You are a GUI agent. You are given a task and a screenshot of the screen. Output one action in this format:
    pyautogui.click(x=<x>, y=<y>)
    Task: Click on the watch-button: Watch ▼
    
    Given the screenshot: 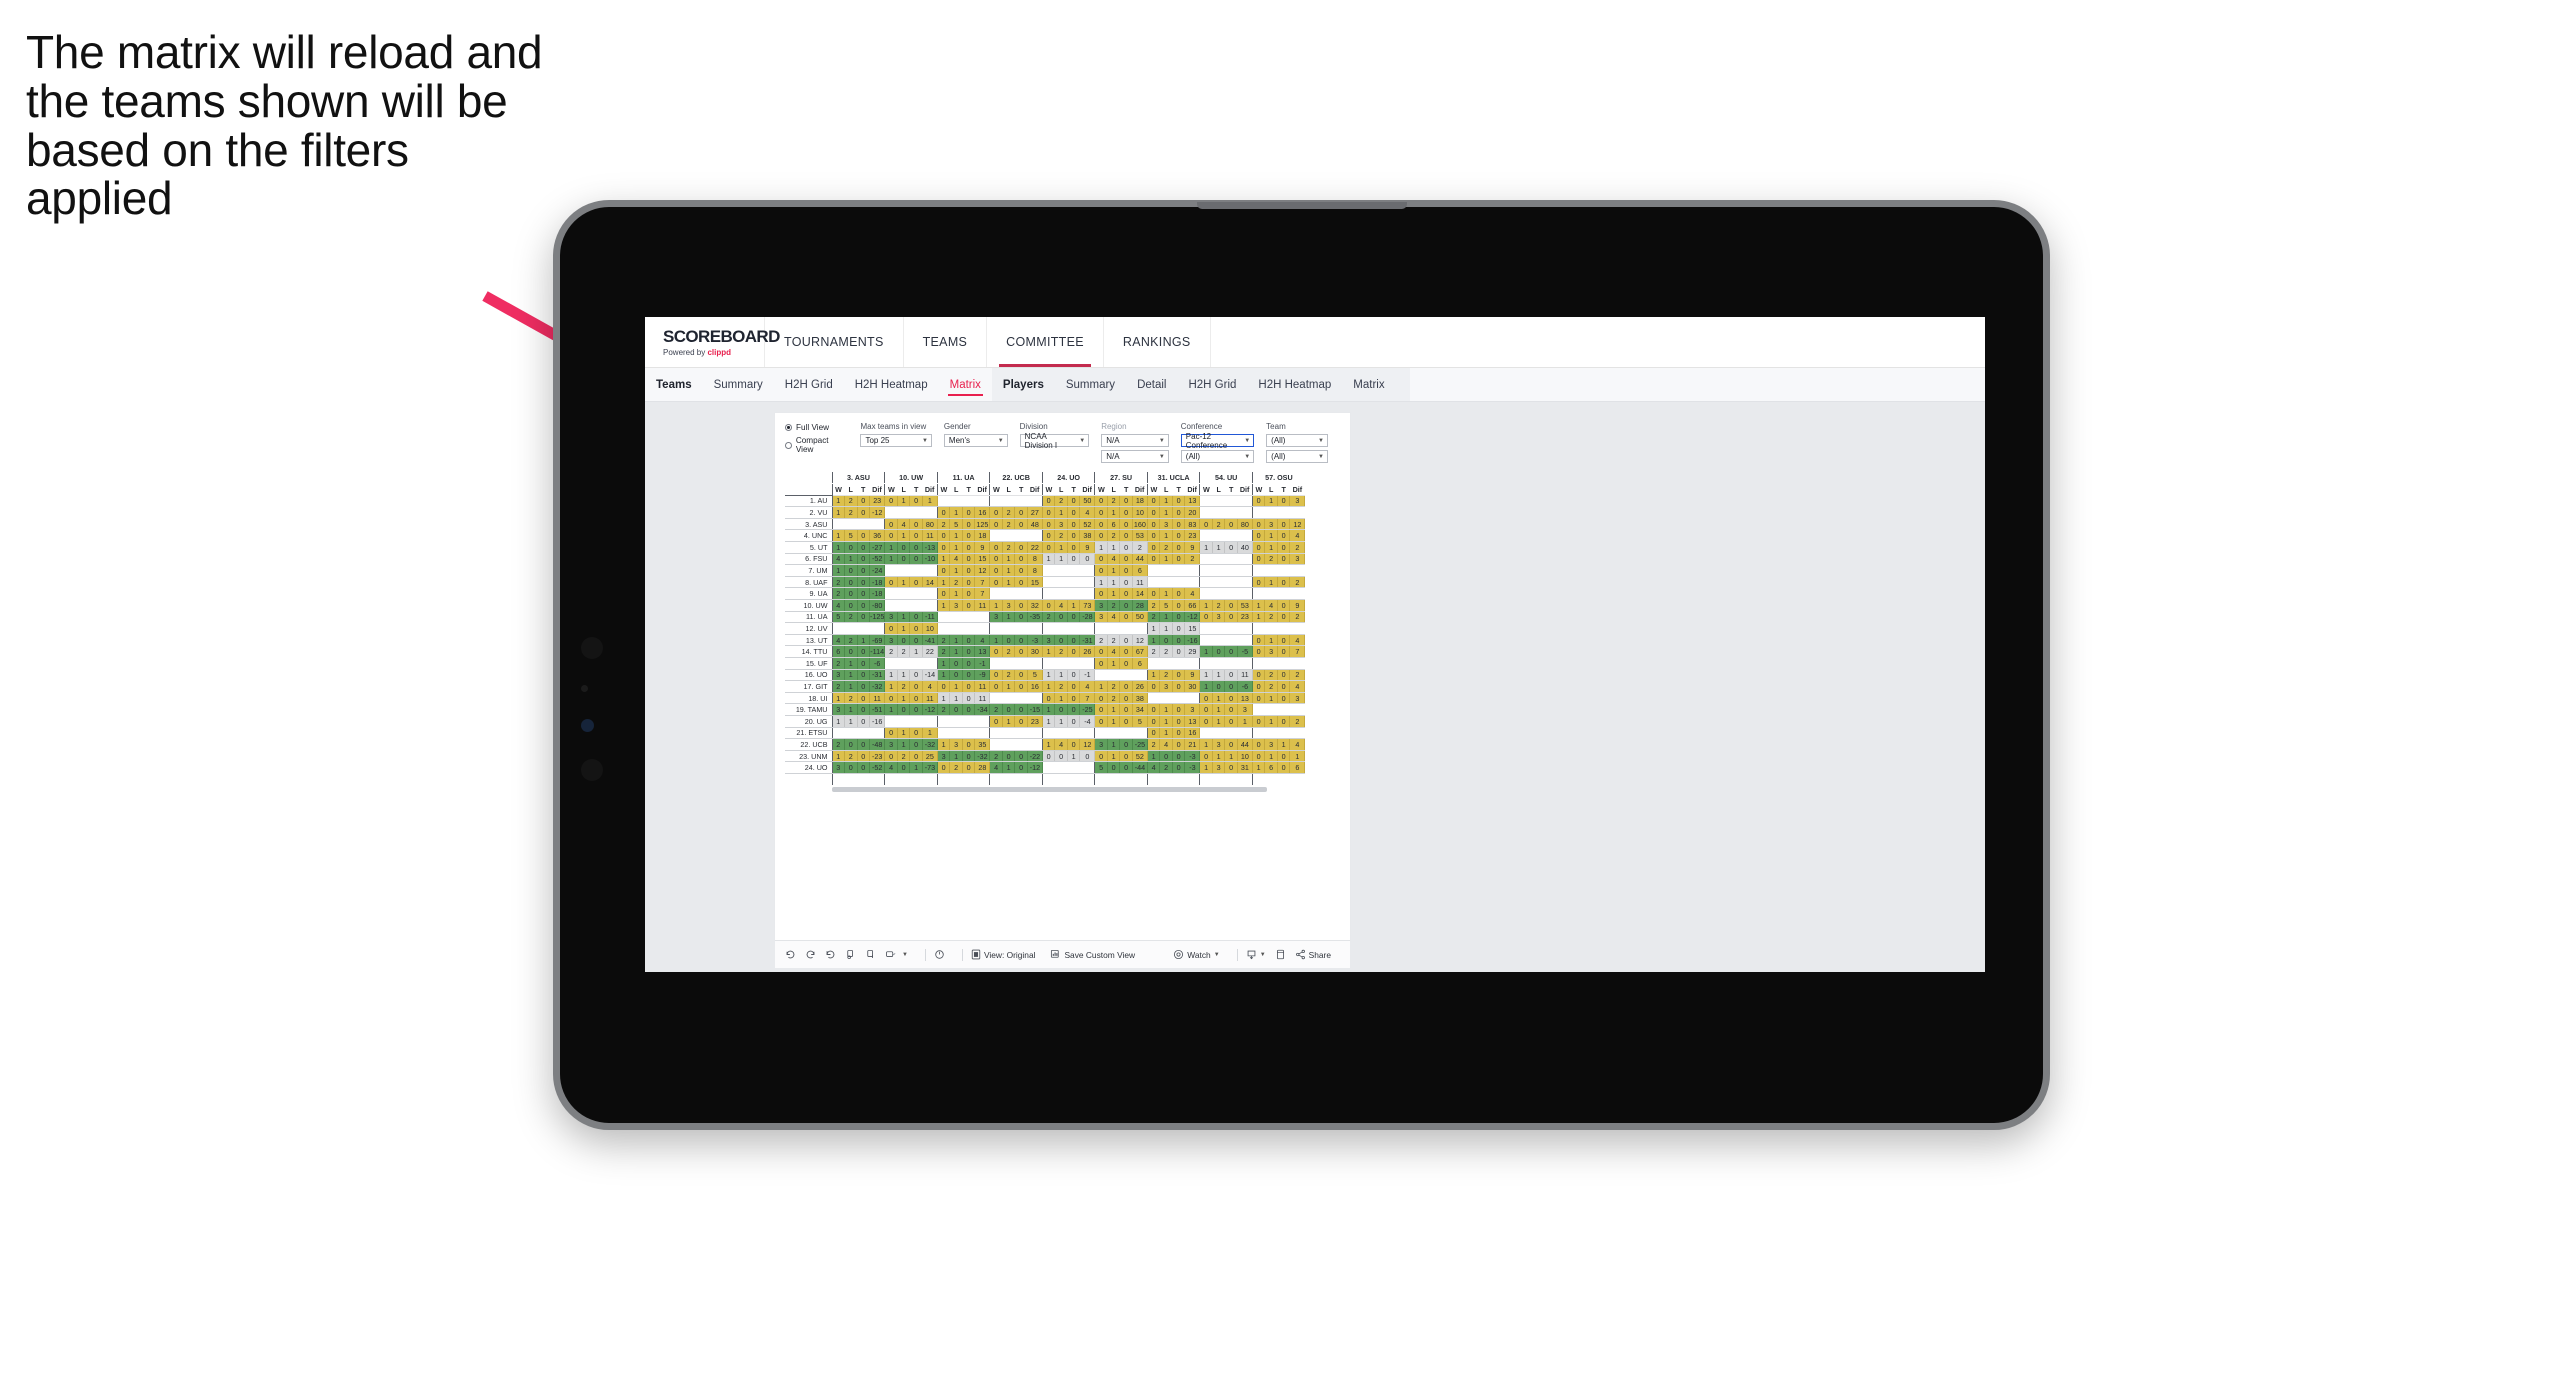 What is the action you would take?
    pyautogui.click(x=1196, y=954)
    